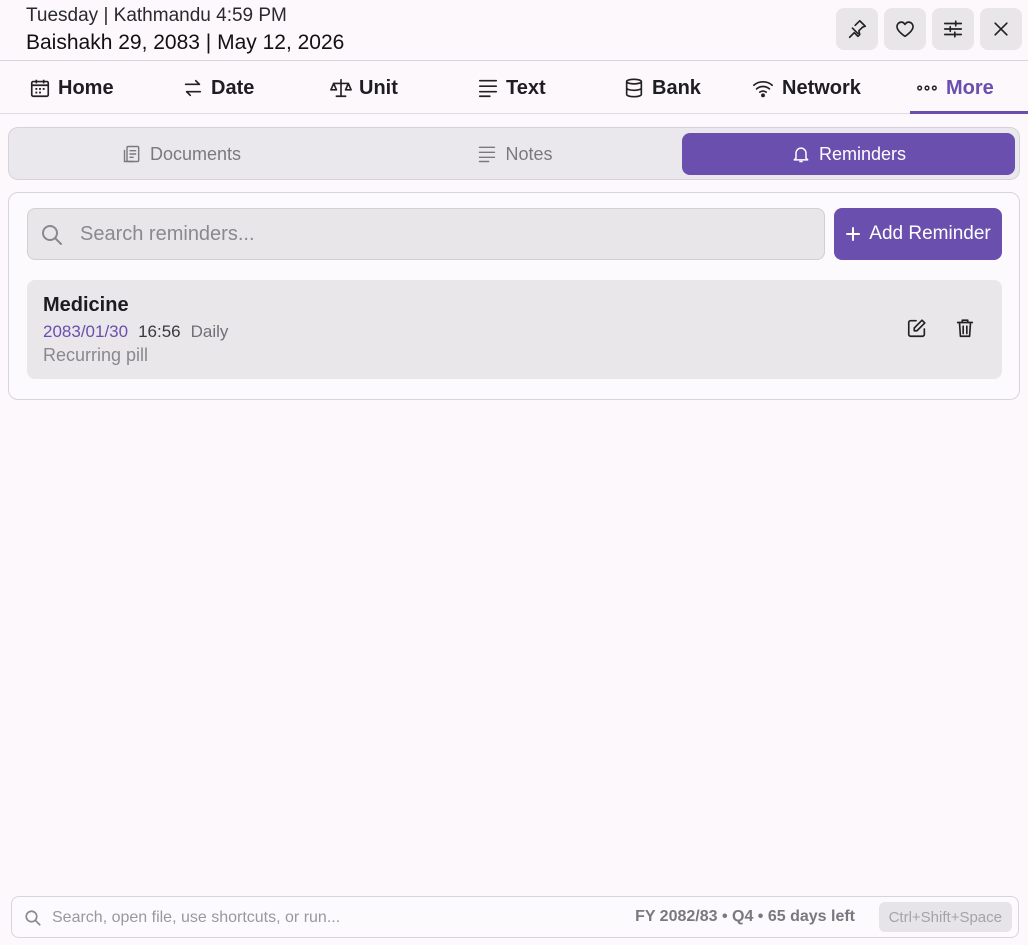 Image resolution: width=1028 pixels, height=945 pixels. I want to click on pin-icon, so click(857, 29).